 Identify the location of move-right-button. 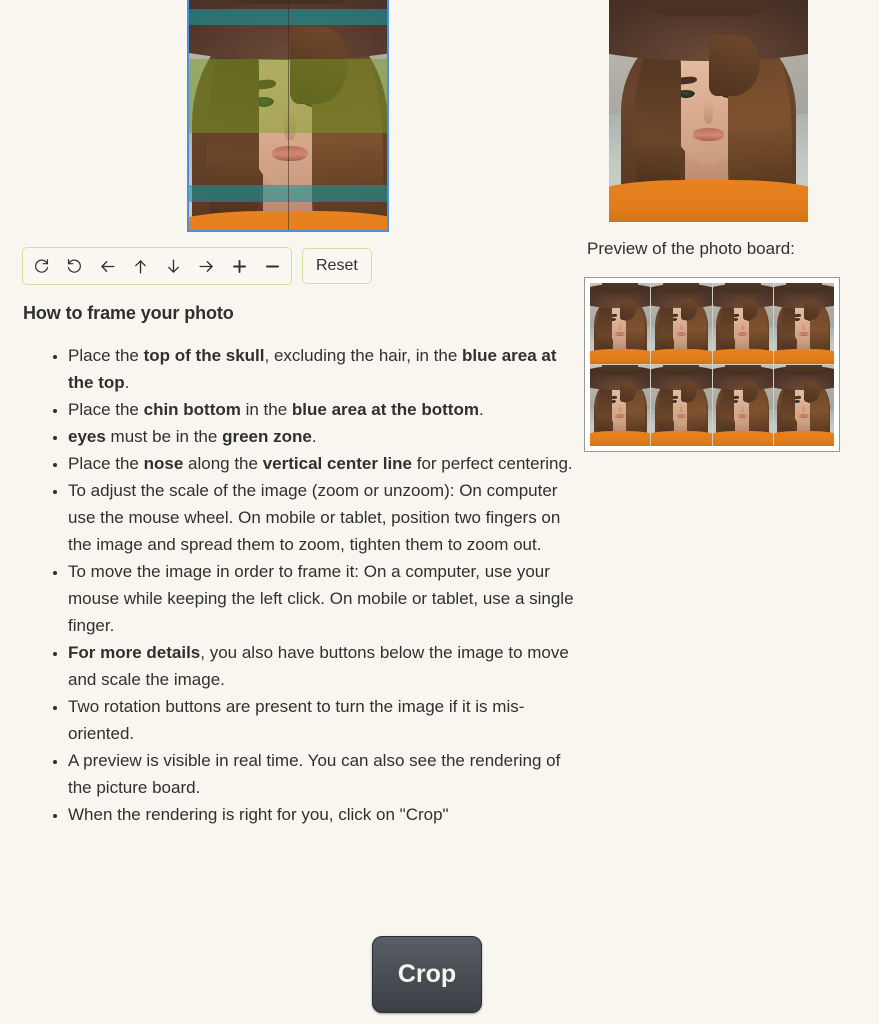
(206, 266).